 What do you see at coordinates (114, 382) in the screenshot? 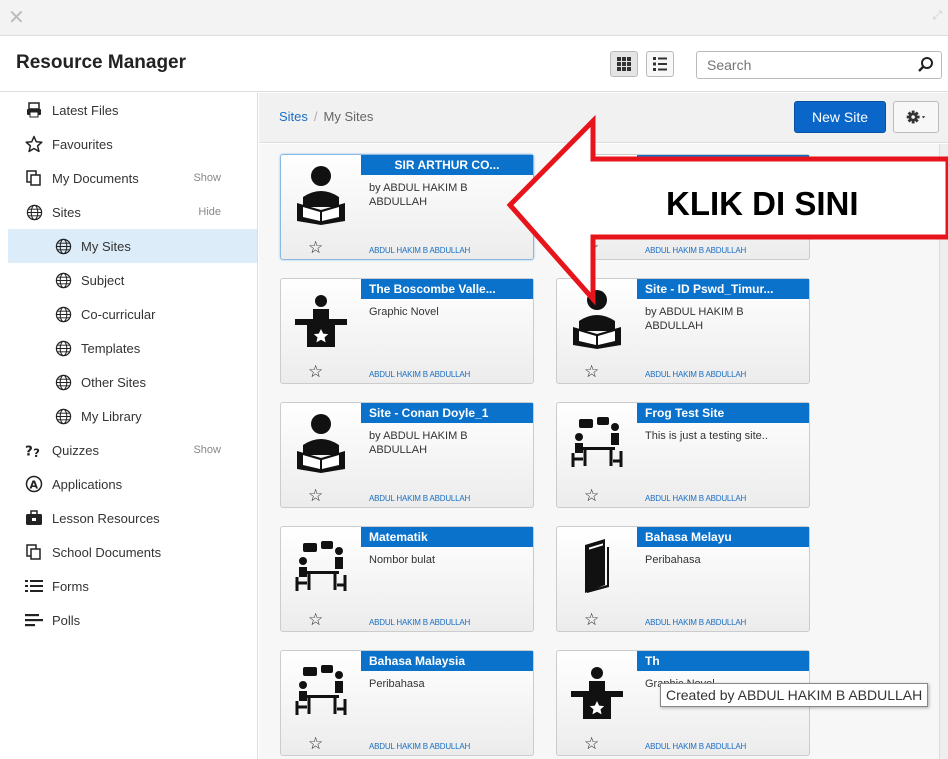
I see `sidebar-item-label: Other Sites` at bounding box center [114, 382].